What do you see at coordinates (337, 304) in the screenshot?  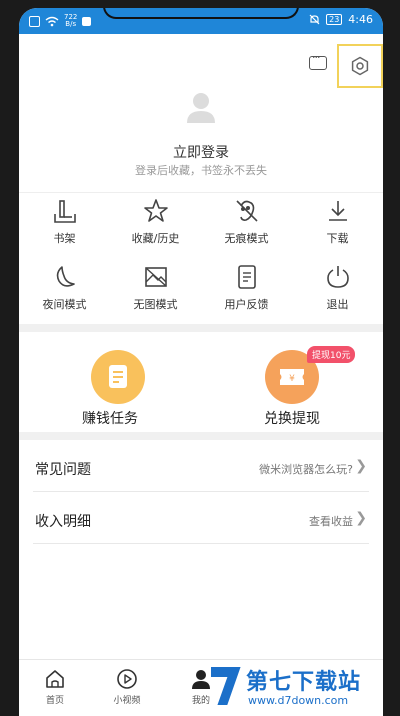 I see `grid-label: 退出` at bounding box center [337, 304].